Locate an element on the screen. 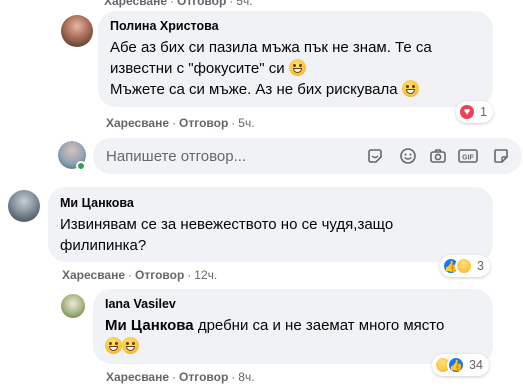 This screenshot has height=386, width=523. timestamp: 8ч. is located at coordinates (246, 377).